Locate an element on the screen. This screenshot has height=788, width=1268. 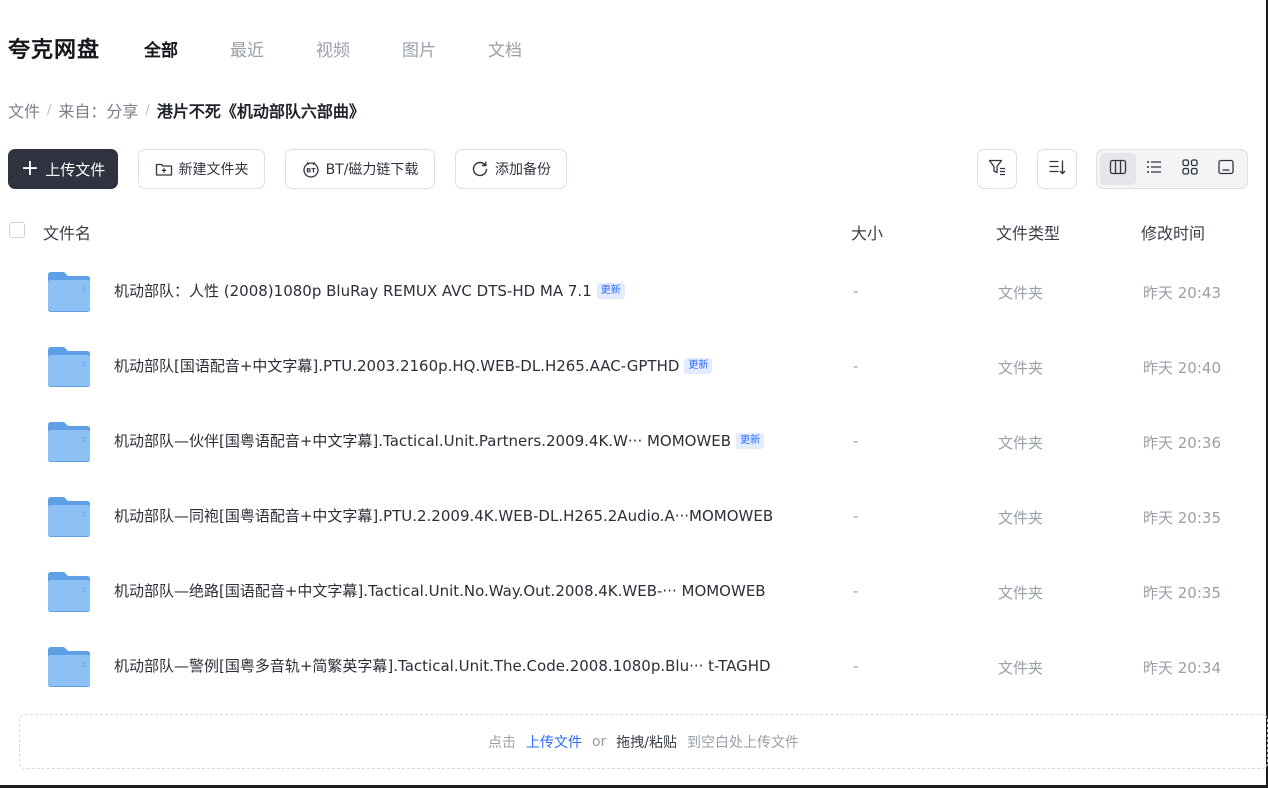
list-view-button is located at coordinates (1154, 169).